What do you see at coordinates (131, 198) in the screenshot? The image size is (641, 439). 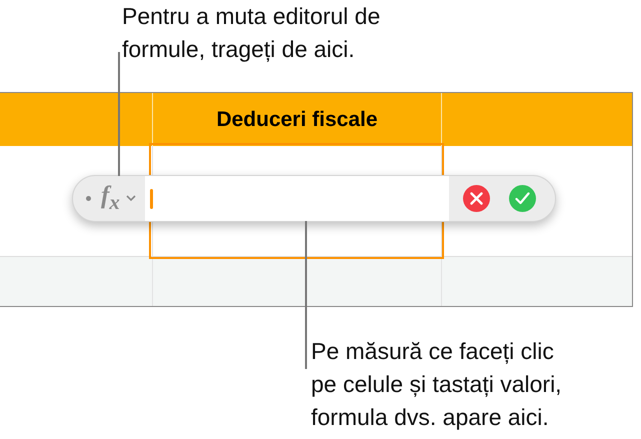 I see `chevron-icon` at bounding box center [131, 198].